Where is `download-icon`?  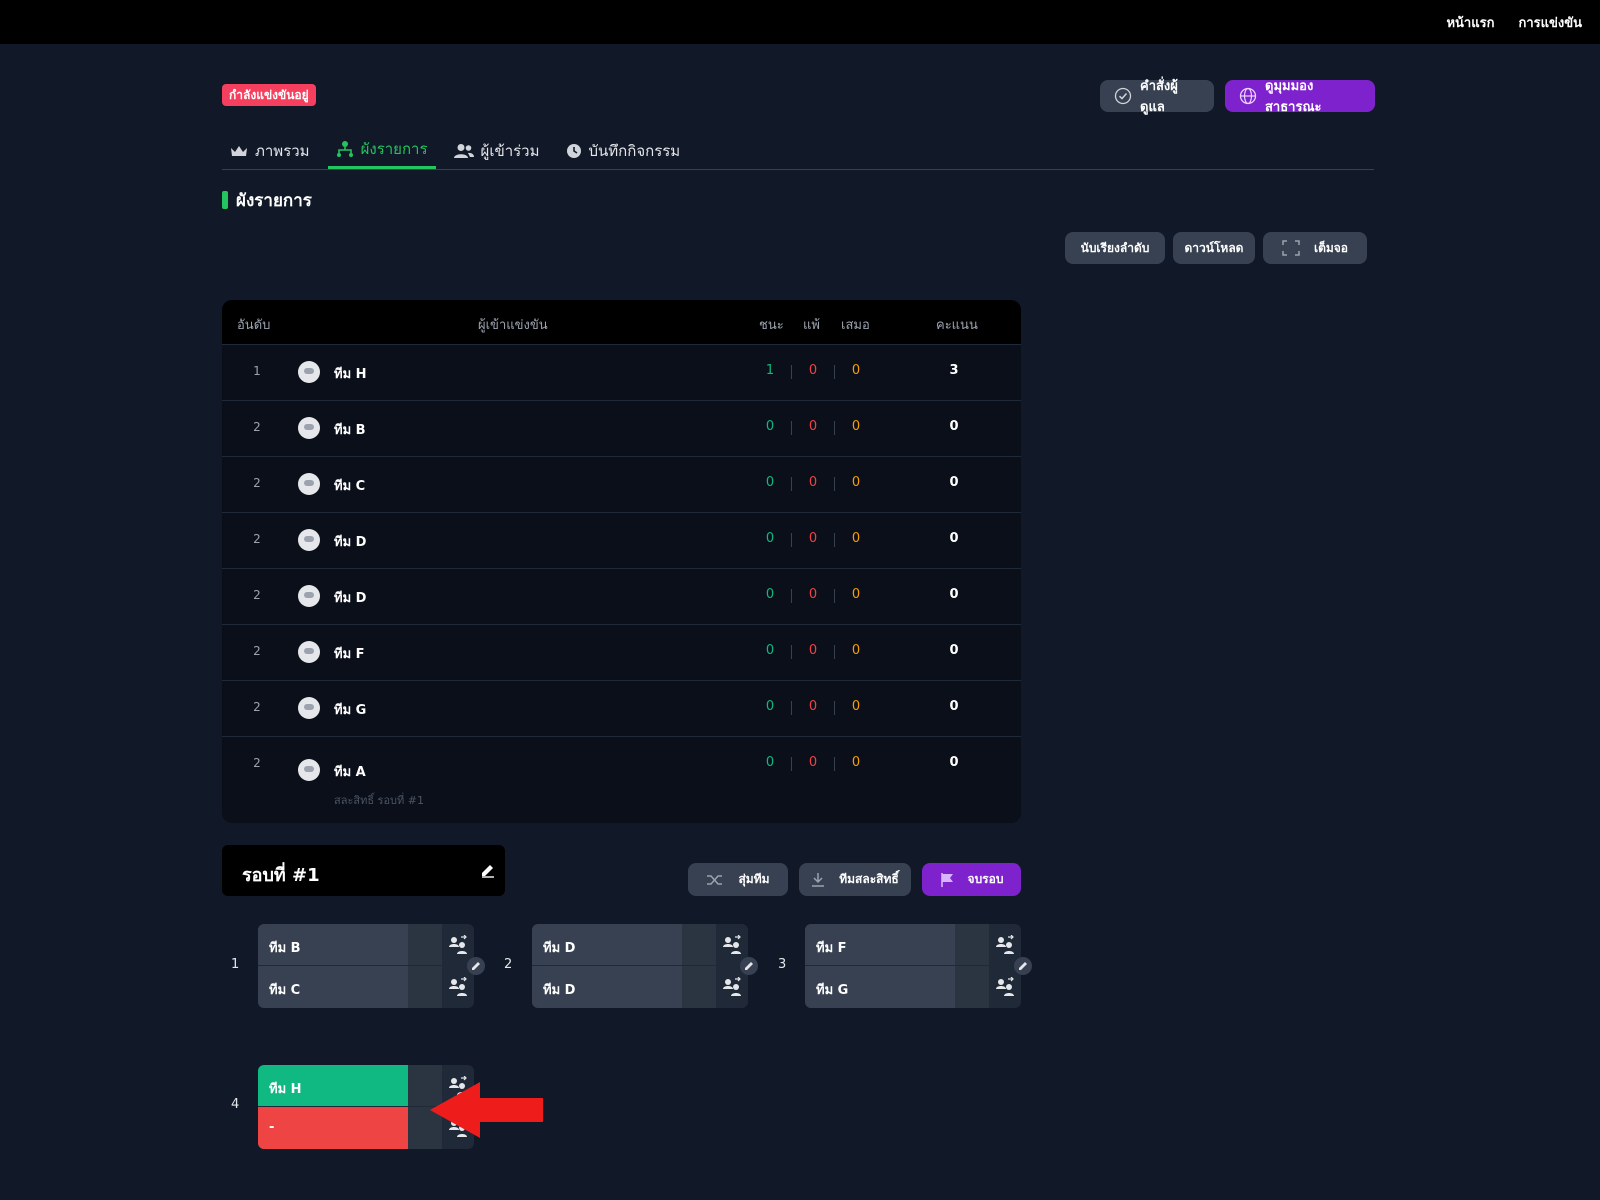 download-icon is located at coordinates (818, 879).